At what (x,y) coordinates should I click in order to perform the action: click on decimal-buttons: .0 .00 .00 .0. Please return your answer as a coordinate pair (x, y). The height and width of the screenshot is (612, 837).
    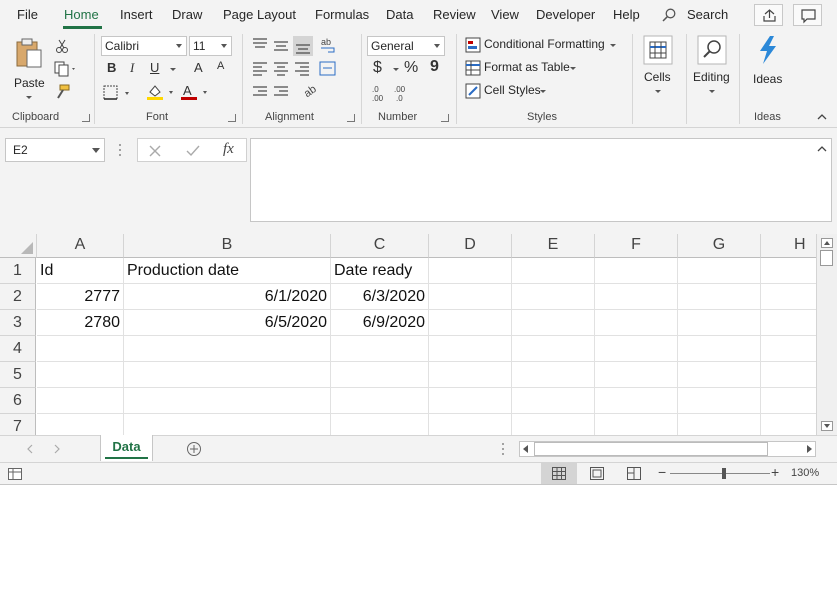
    Looking at the image, I should click on (391, 93).